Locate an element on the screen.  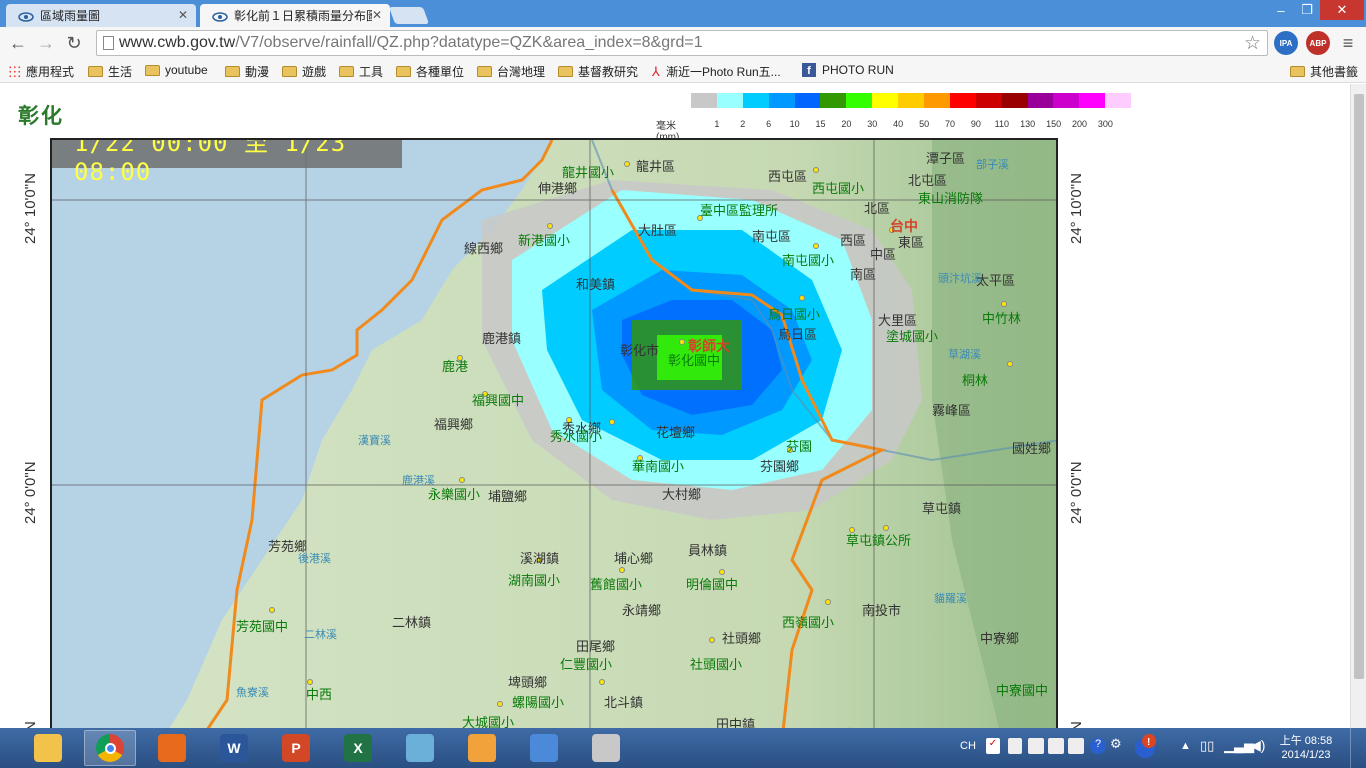
adblock-plus-icon: ABP is located at coordinates (1318, 43).